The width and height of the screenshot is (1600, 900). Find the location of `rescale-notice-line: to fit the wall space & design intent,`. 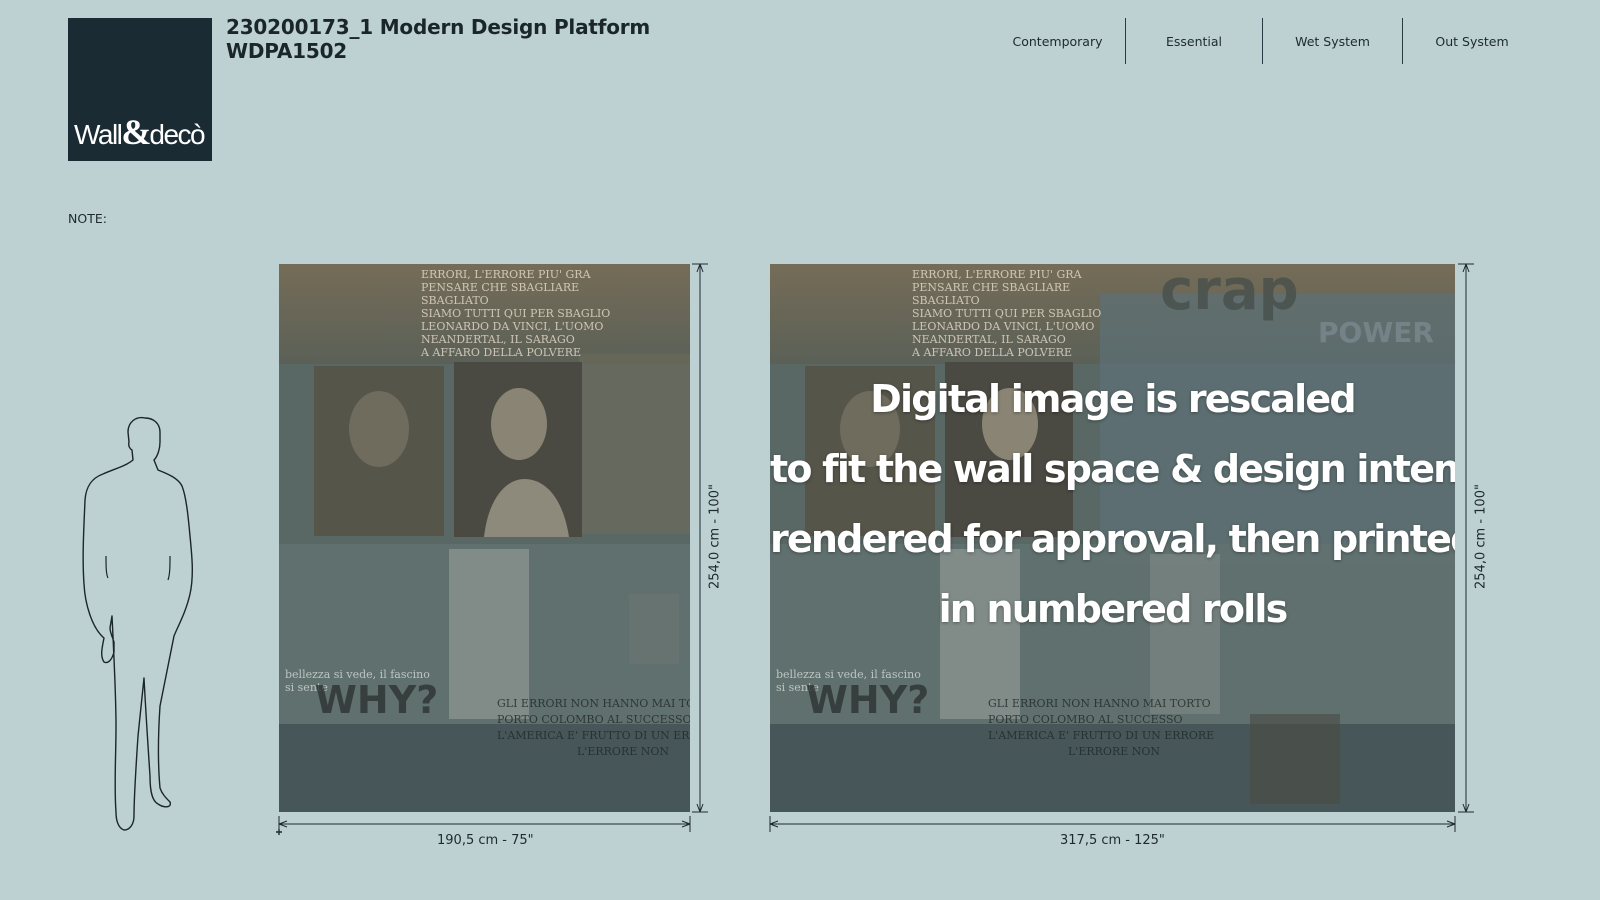

rescale-notice-line: to fit the wall space & design intent, is located at coordinates (1112, 469).